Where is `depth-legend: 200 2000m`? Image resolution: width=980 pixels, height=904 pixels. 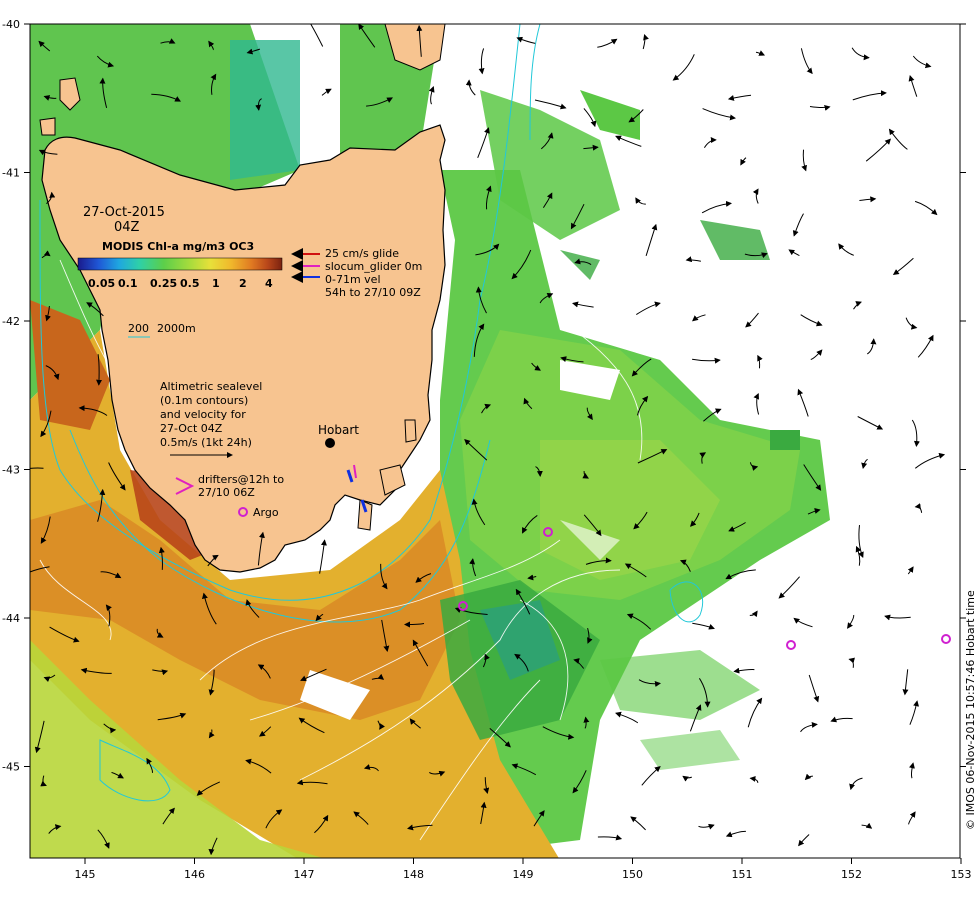
depth-legend: 200 2000m is located at coordinates (162, 330).